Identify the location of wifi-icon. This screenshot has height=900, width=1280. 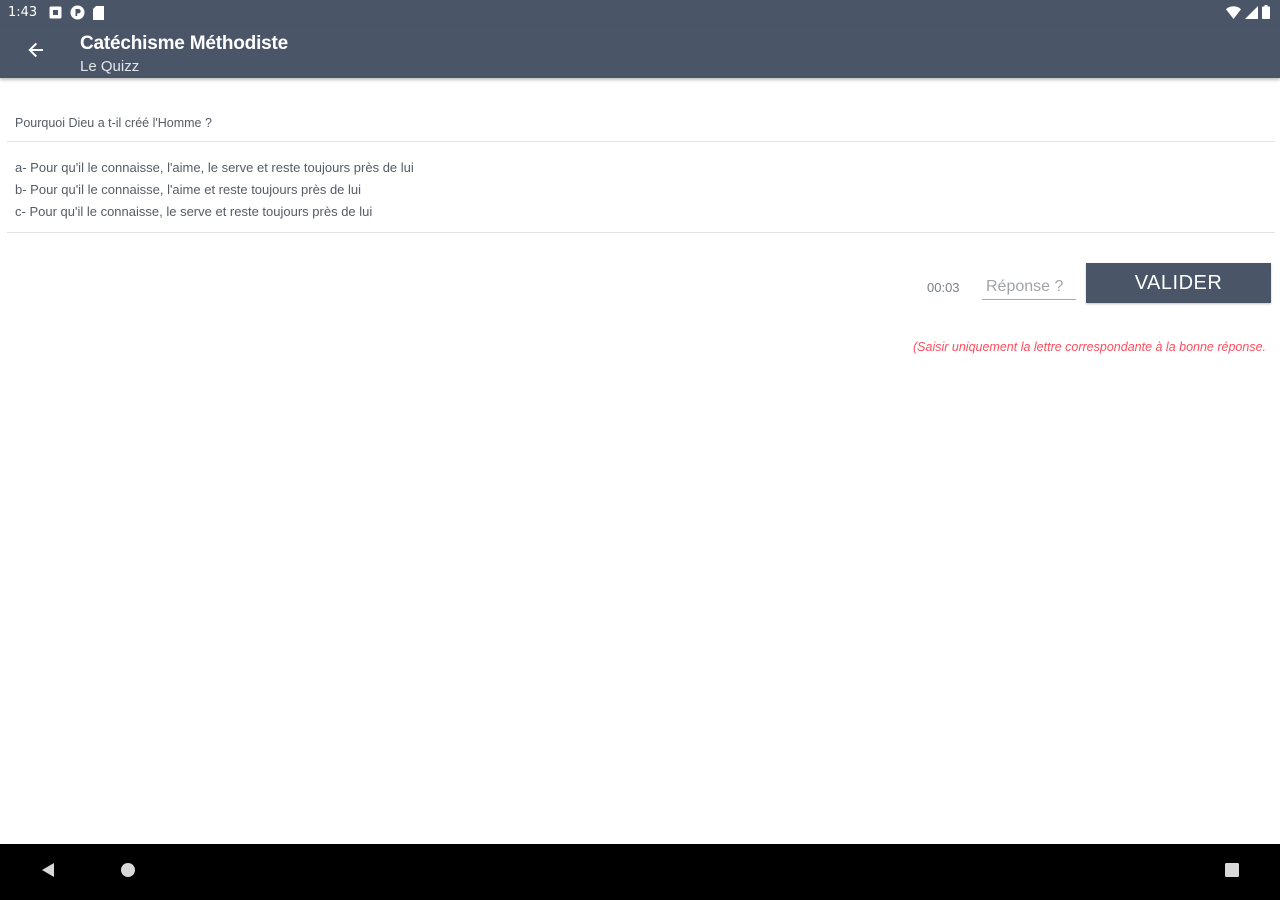
(1233, 12).